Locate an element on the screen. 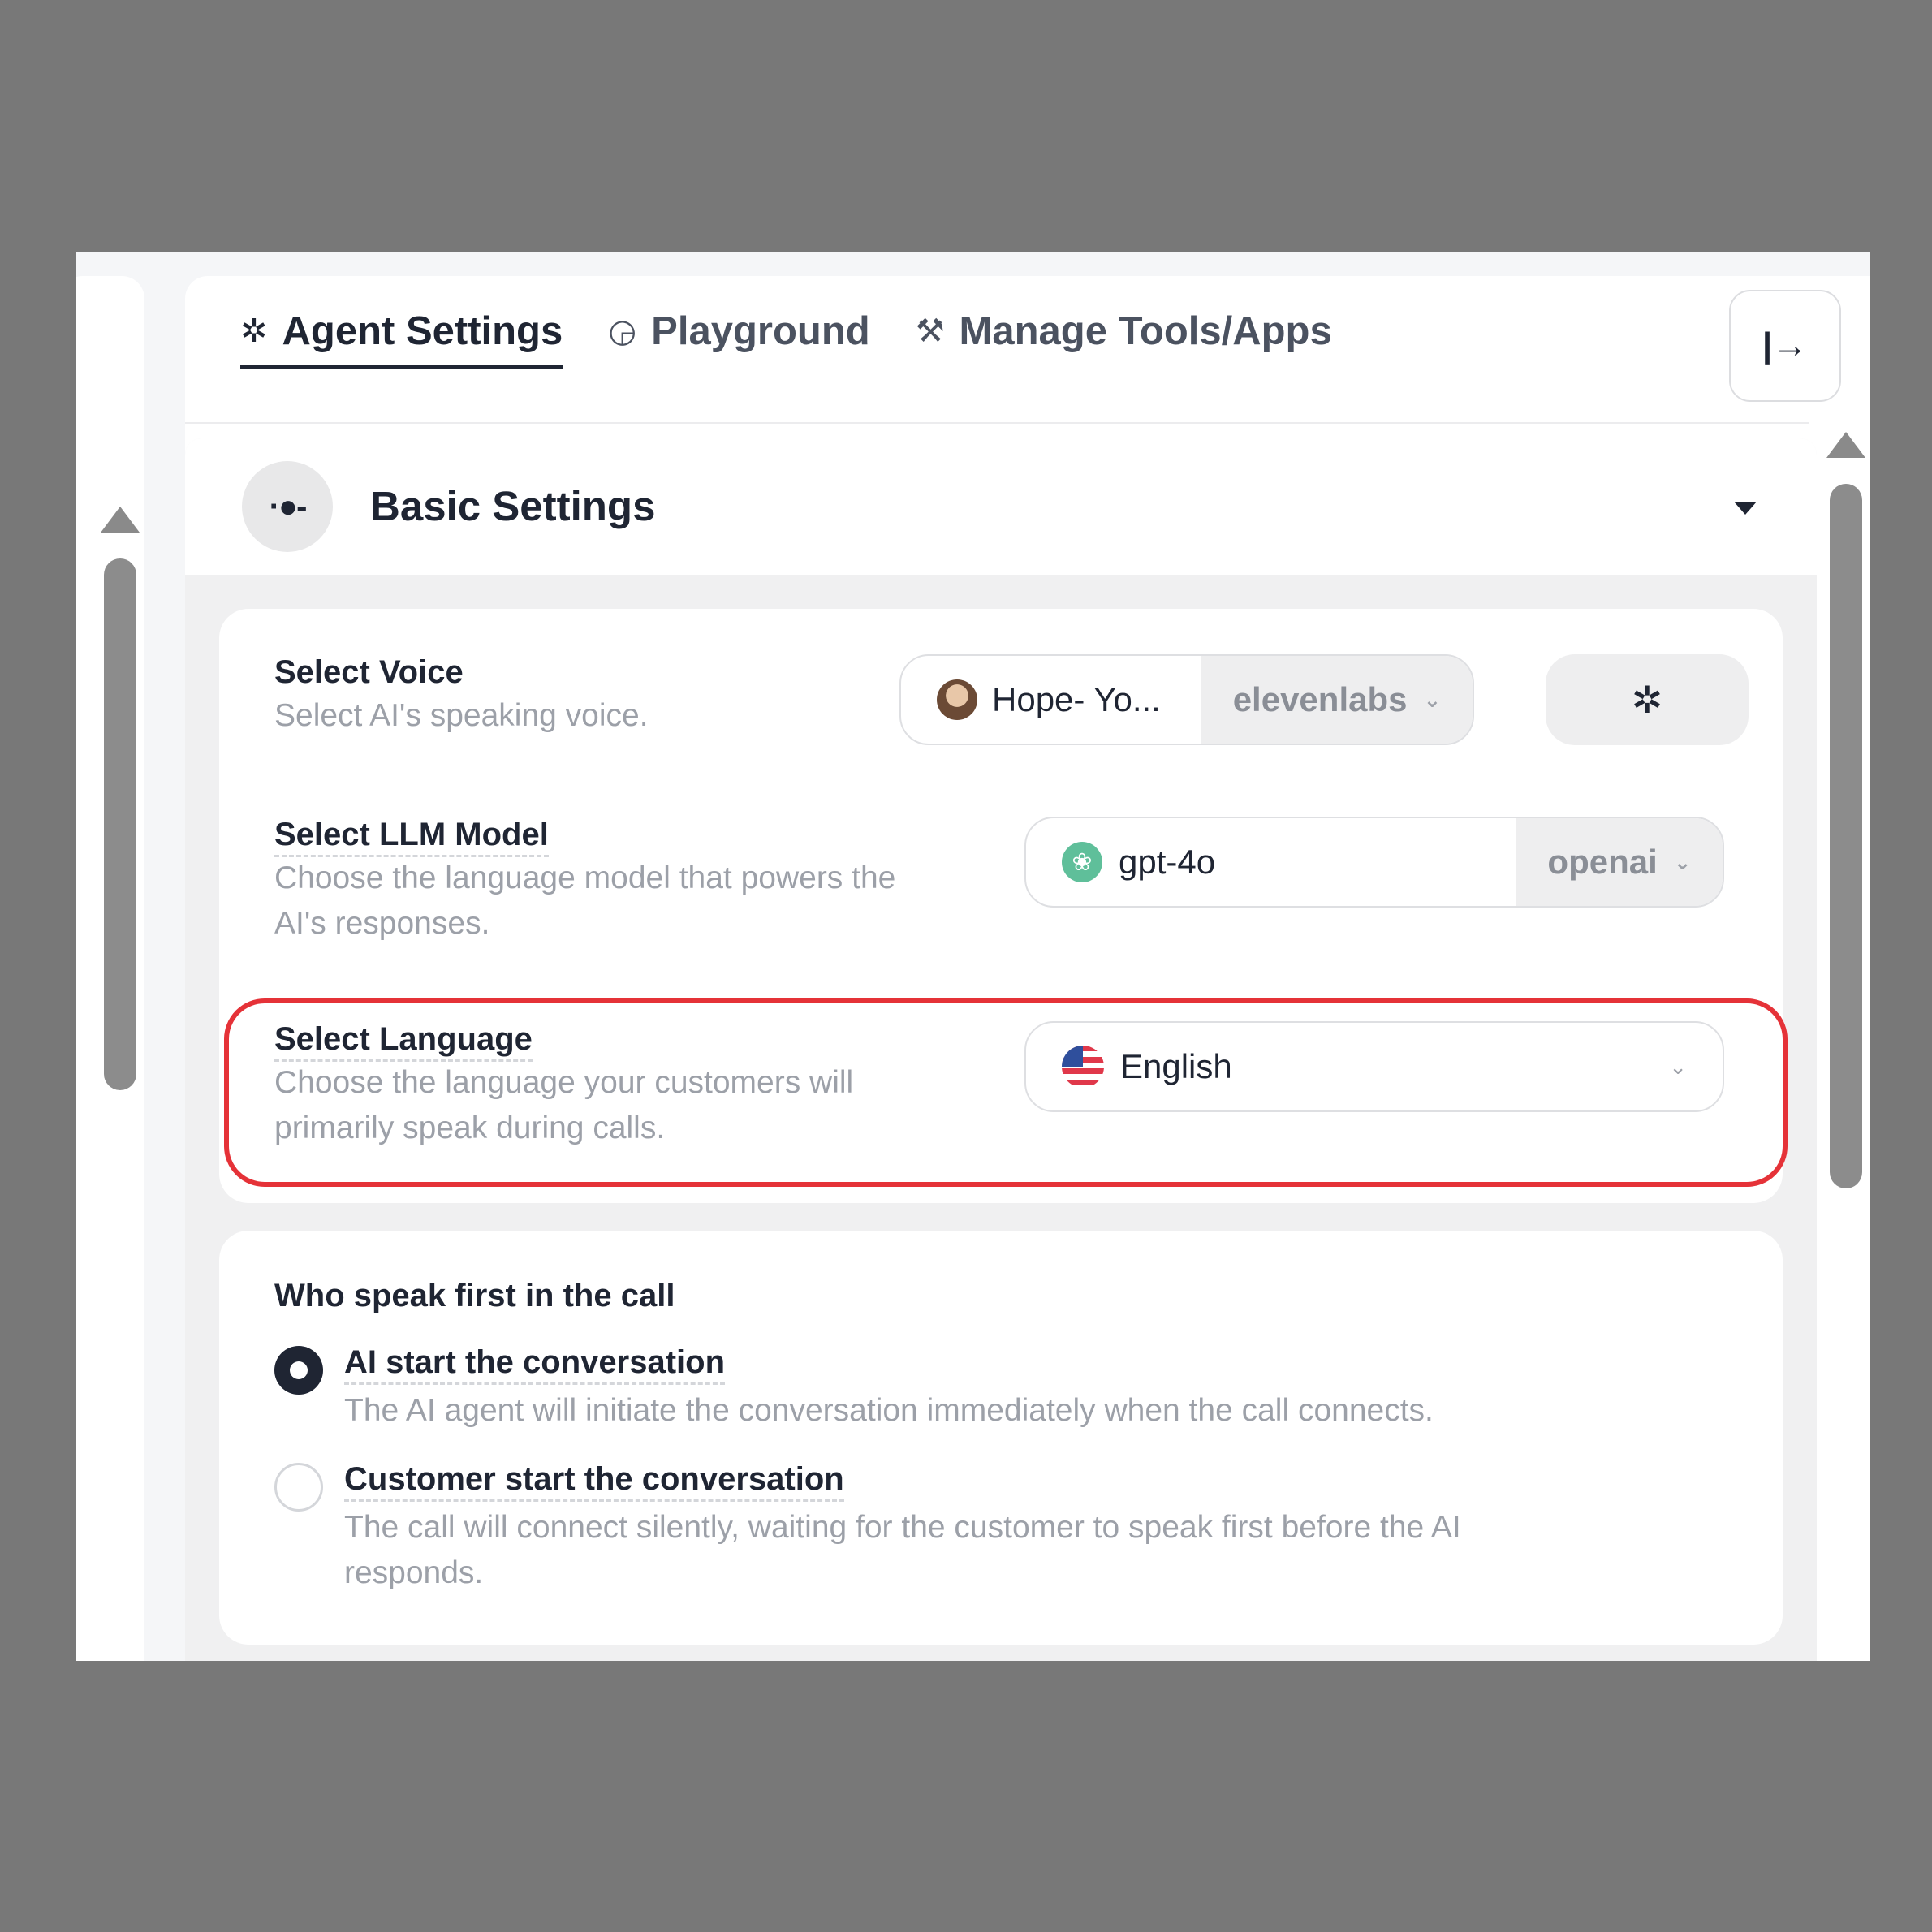  wrench-icon: ⚒ is located at coordinates (930, 331).